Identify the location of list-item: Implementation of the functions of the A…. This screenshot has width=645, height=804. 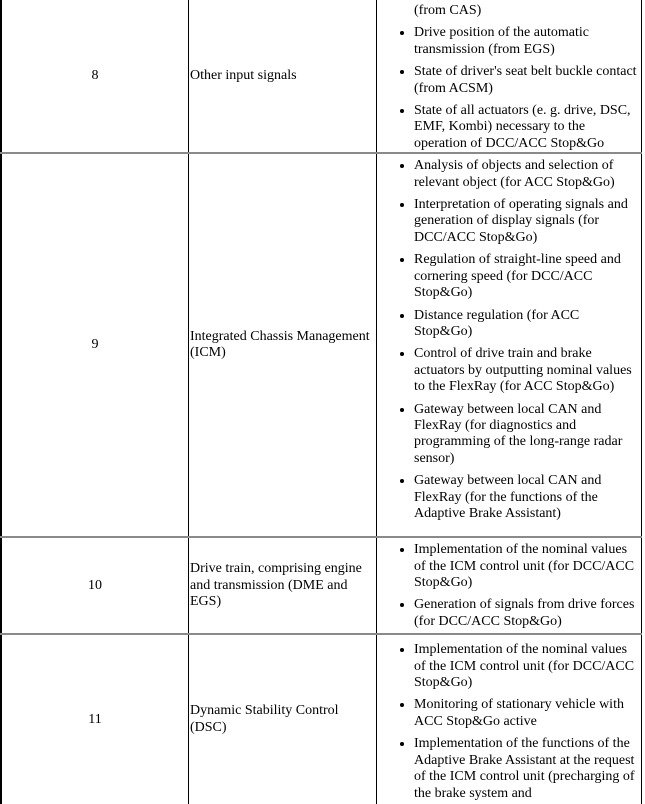
(527, 769).